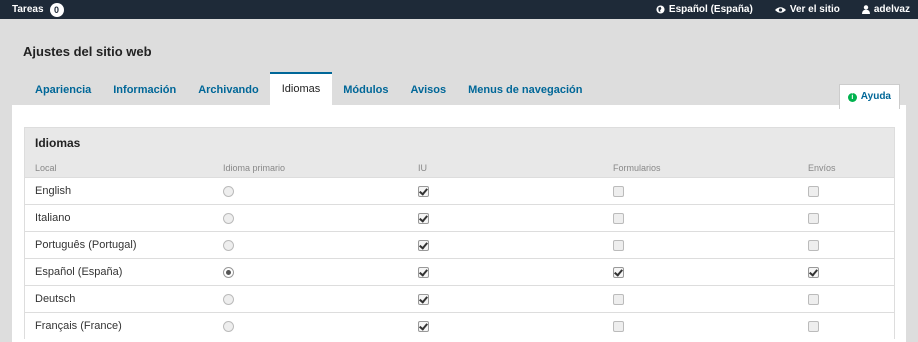 This screenshot has width=918, height=342. I want to click on header-primary: Idioma primario, so click(310, 168).